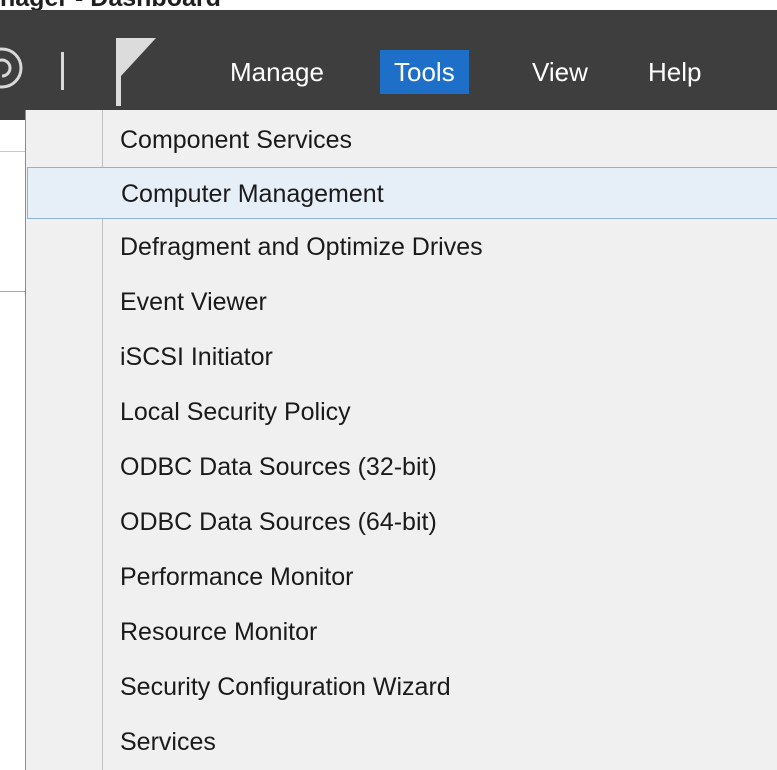 The height and width of the screenshot is (770, 777). I want to click on menu-item-label: Event Viewer, so click(193, 302).